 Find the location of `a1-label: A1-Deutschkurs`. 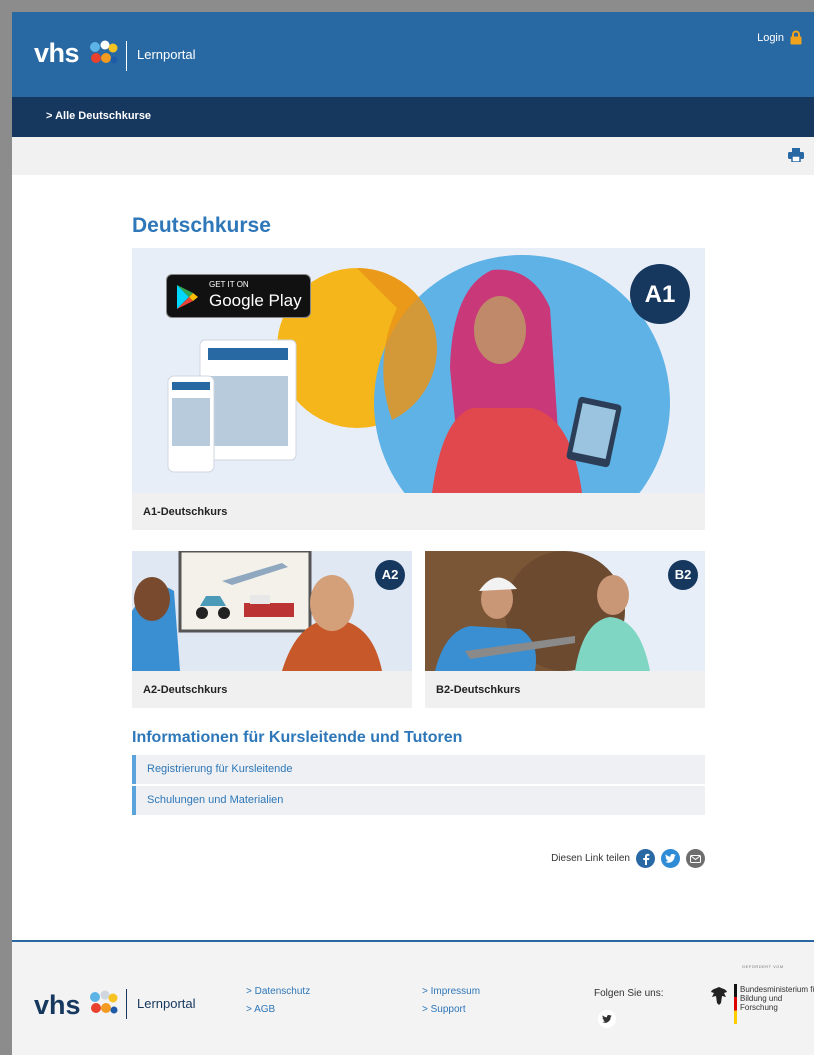

a1-label: A1-Deutschkurs is located at coordinates (418, 511).